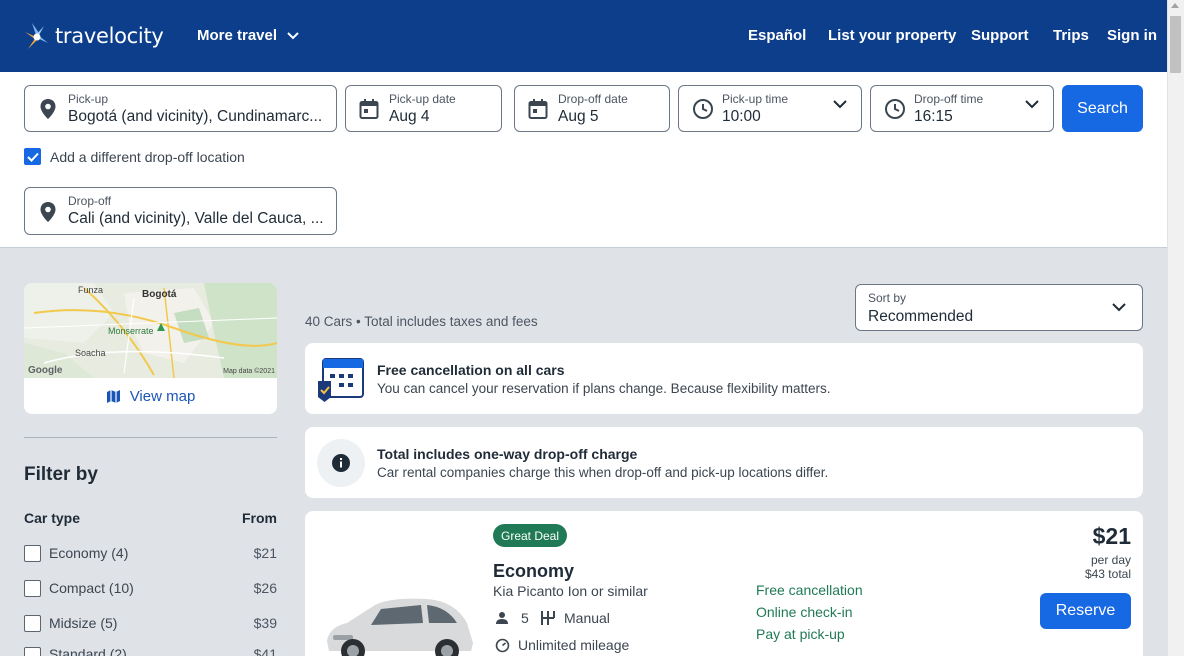 This screenshot has width=1184, height=656. What do you see at coordinates (892, 35) in the screenshot?
I see `list-property-link: List your property` at bounding box center [892, 35].